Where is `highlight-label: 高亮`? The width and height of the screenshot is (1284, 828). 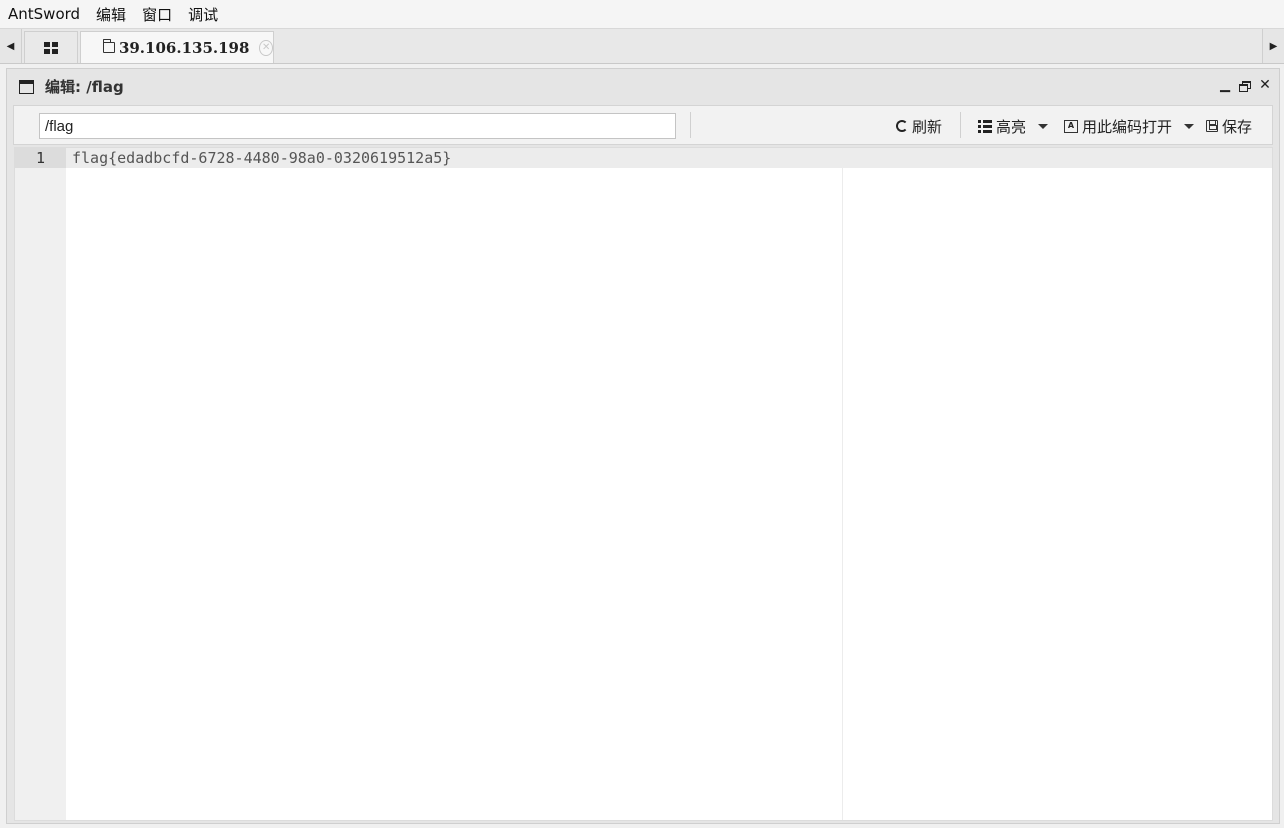 highlight-label: 高亮 is located at coordinates (1011, 126).